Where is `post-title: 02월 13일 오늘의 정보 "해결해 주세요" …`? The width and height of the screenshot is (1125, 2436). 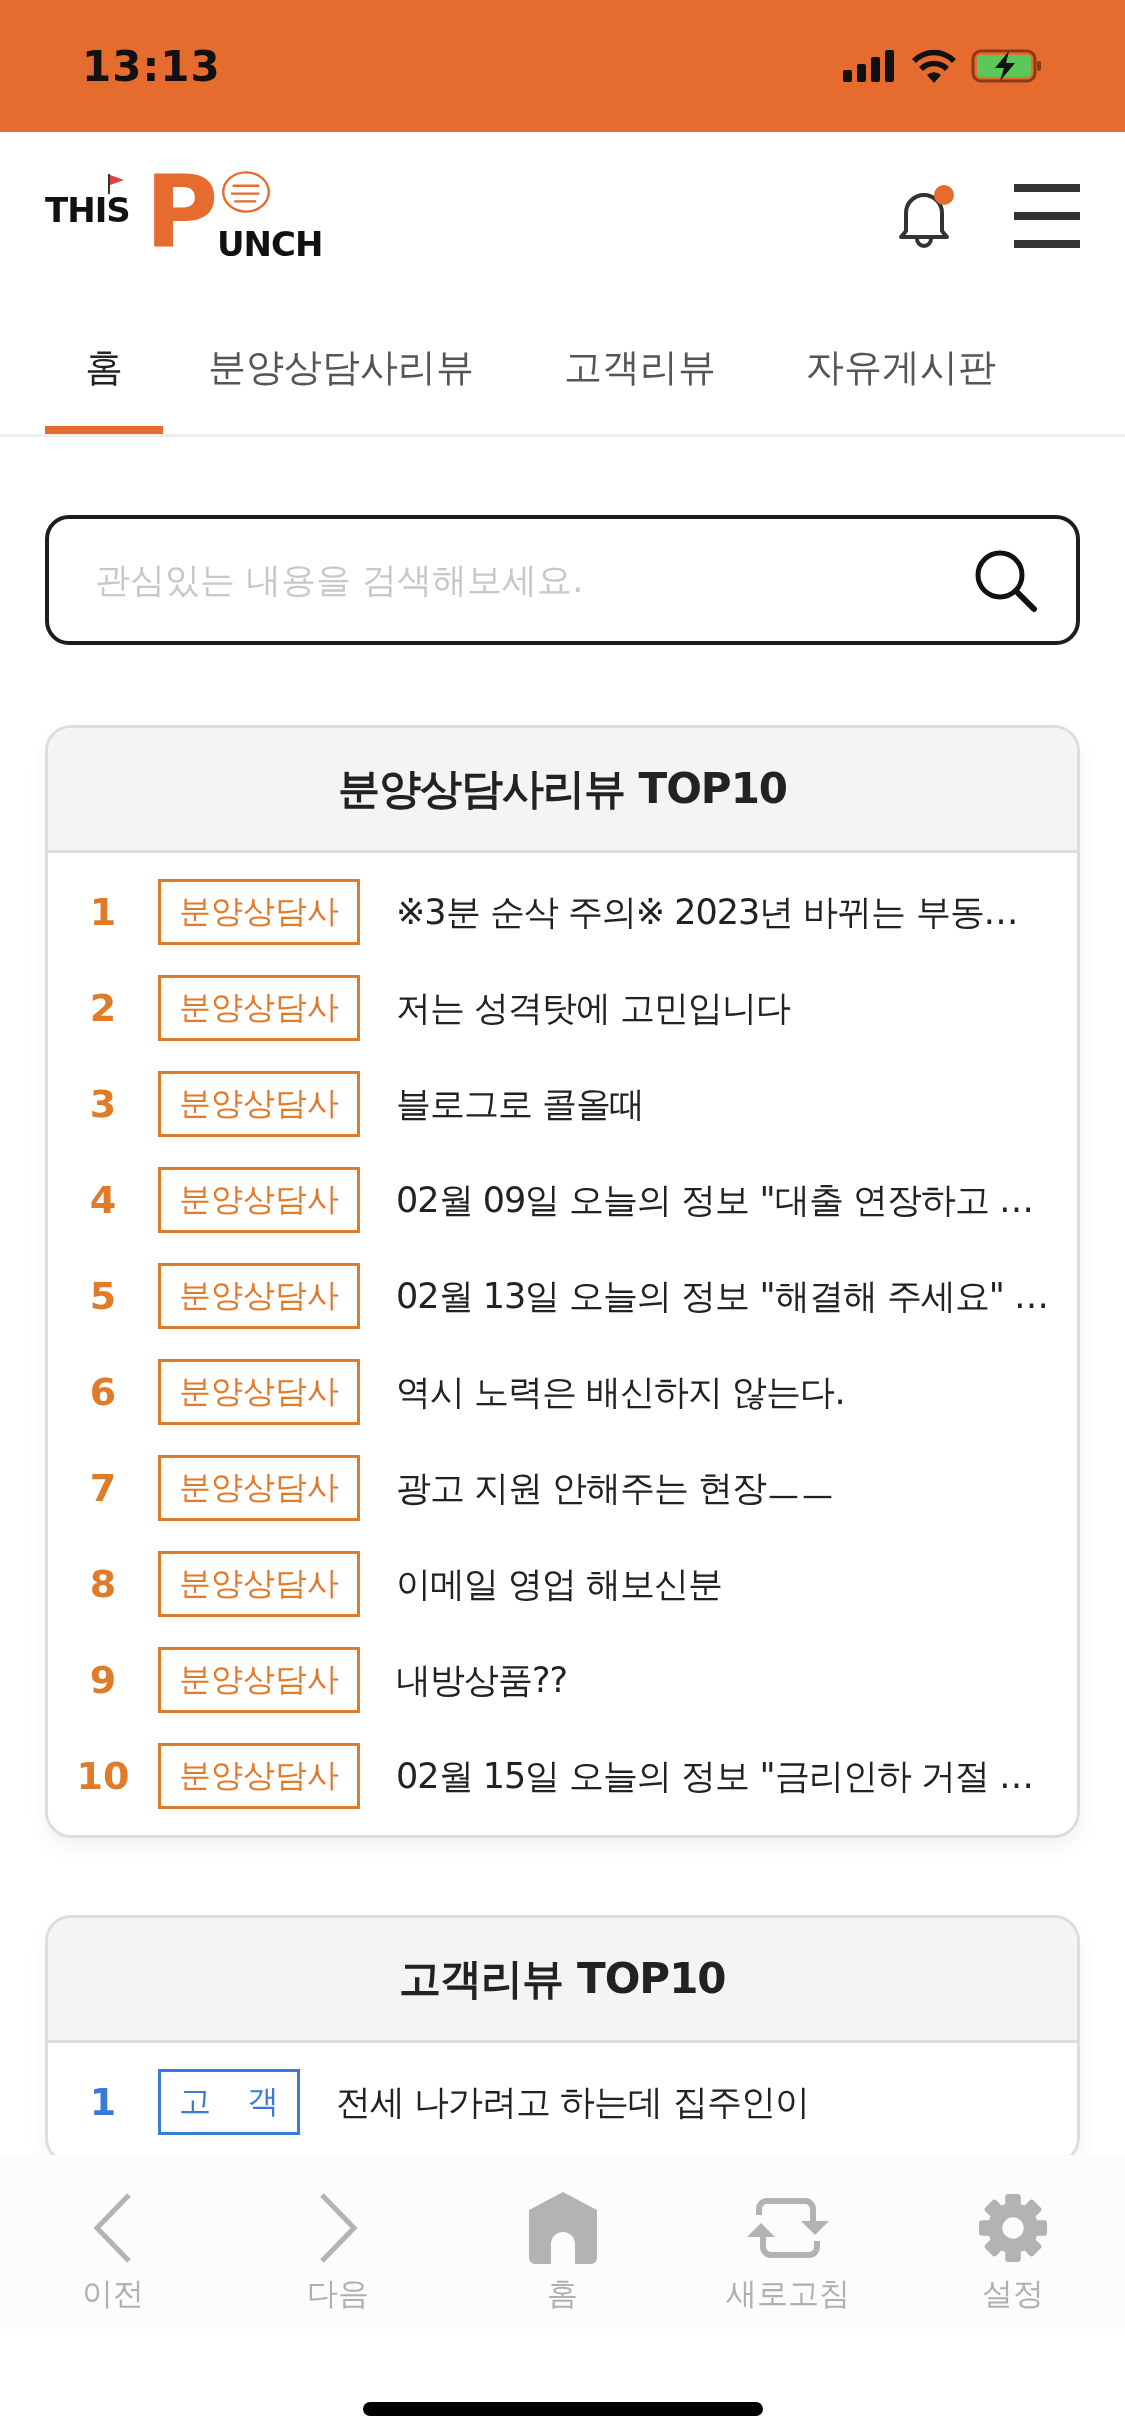 post-title: 02월 13일 오늘의 정보 "해결해 주세요" … is located at coordinates (722, 1296).